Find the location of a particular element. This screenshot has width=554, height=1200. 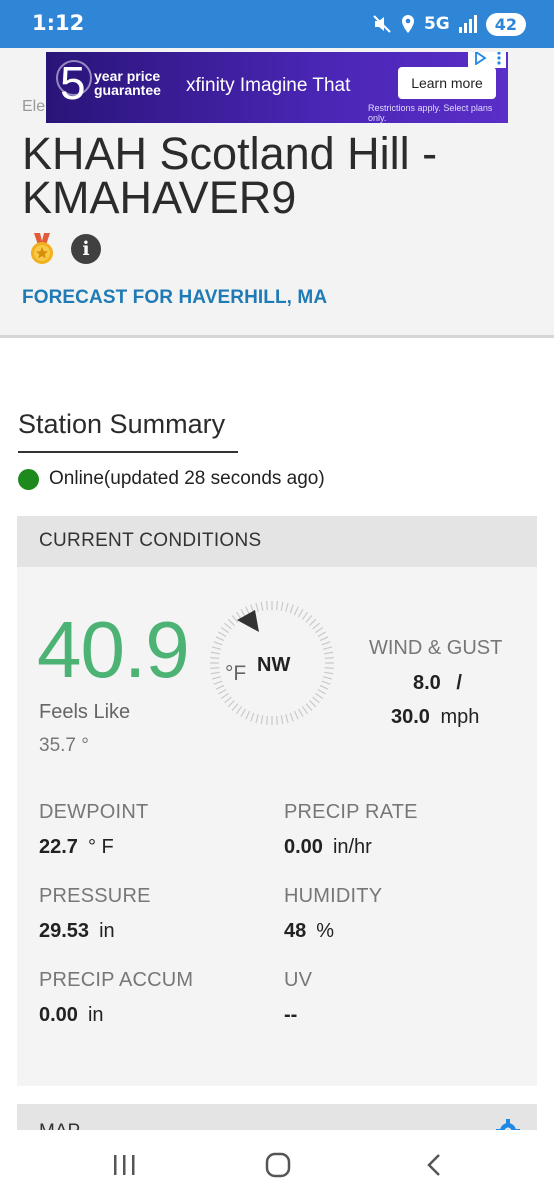

home-icon is located at coordinates (278, 1165).